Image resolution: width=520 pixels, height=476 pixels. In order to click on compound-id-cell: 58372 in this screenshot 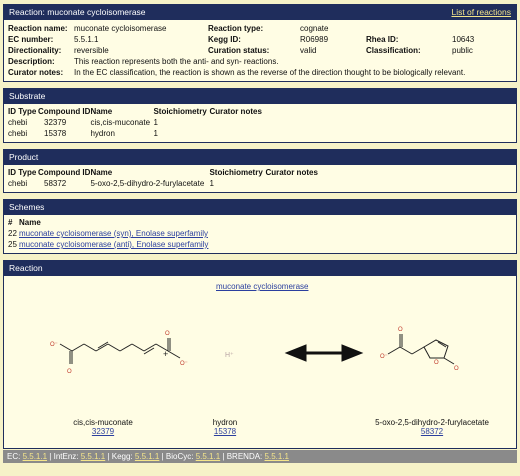, I will do `click(55, 183)`.